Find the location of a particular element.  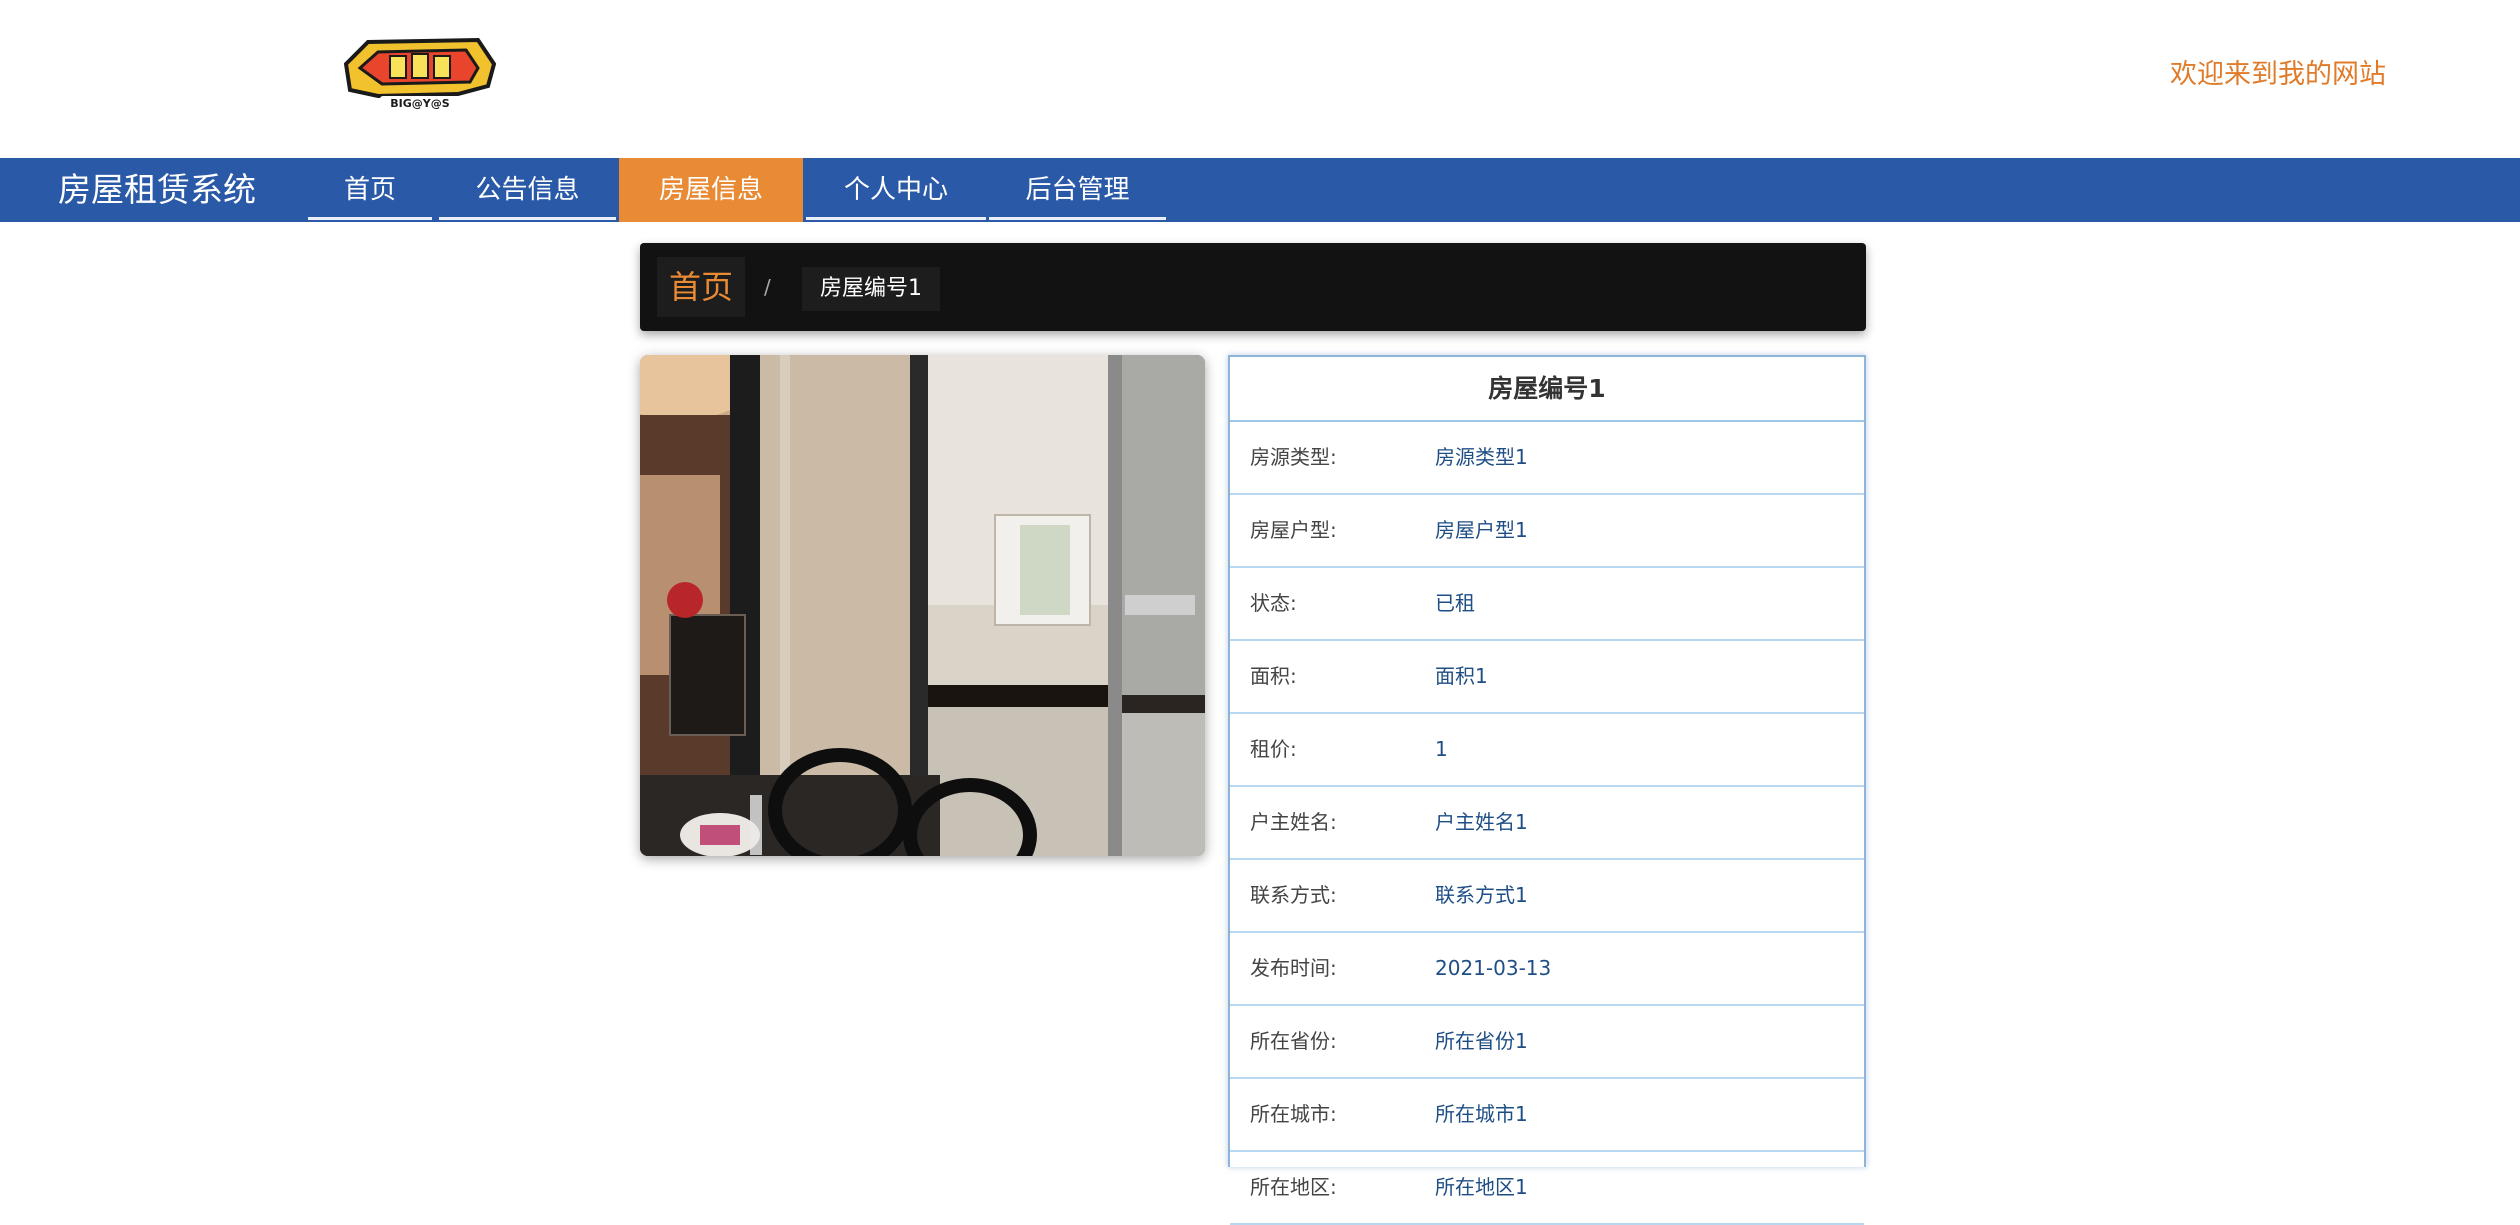

detail-value: 联系方式1 is located at coordinates (1481, 895).